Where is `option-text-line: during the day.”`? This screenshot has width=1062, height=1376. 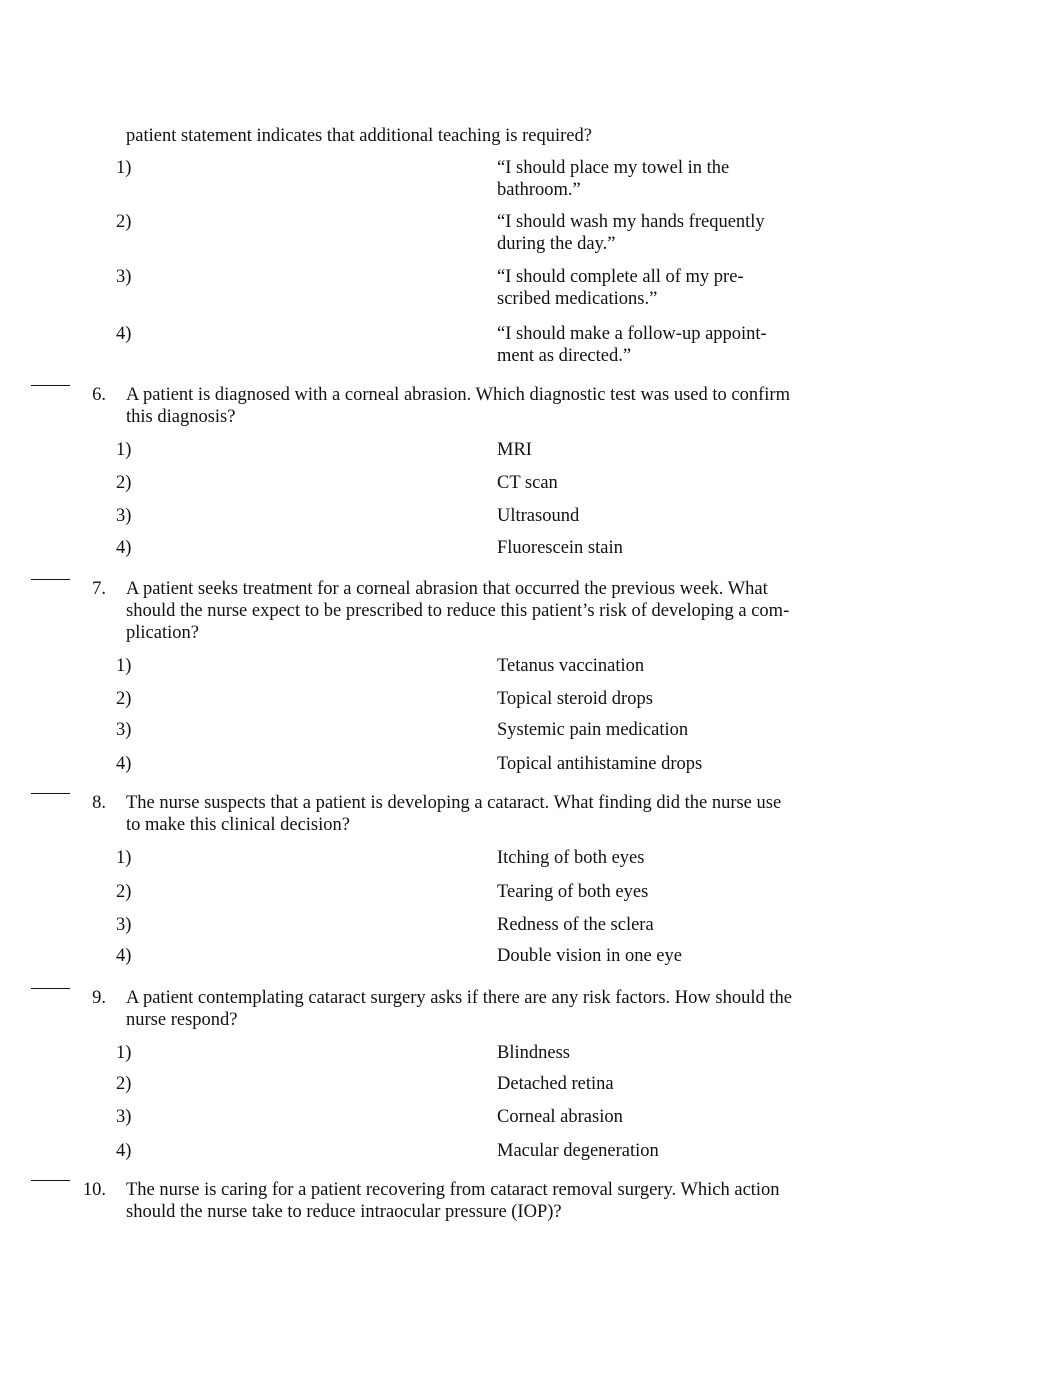
option-text-line: during the day.” is located at coordinates (556, 244).